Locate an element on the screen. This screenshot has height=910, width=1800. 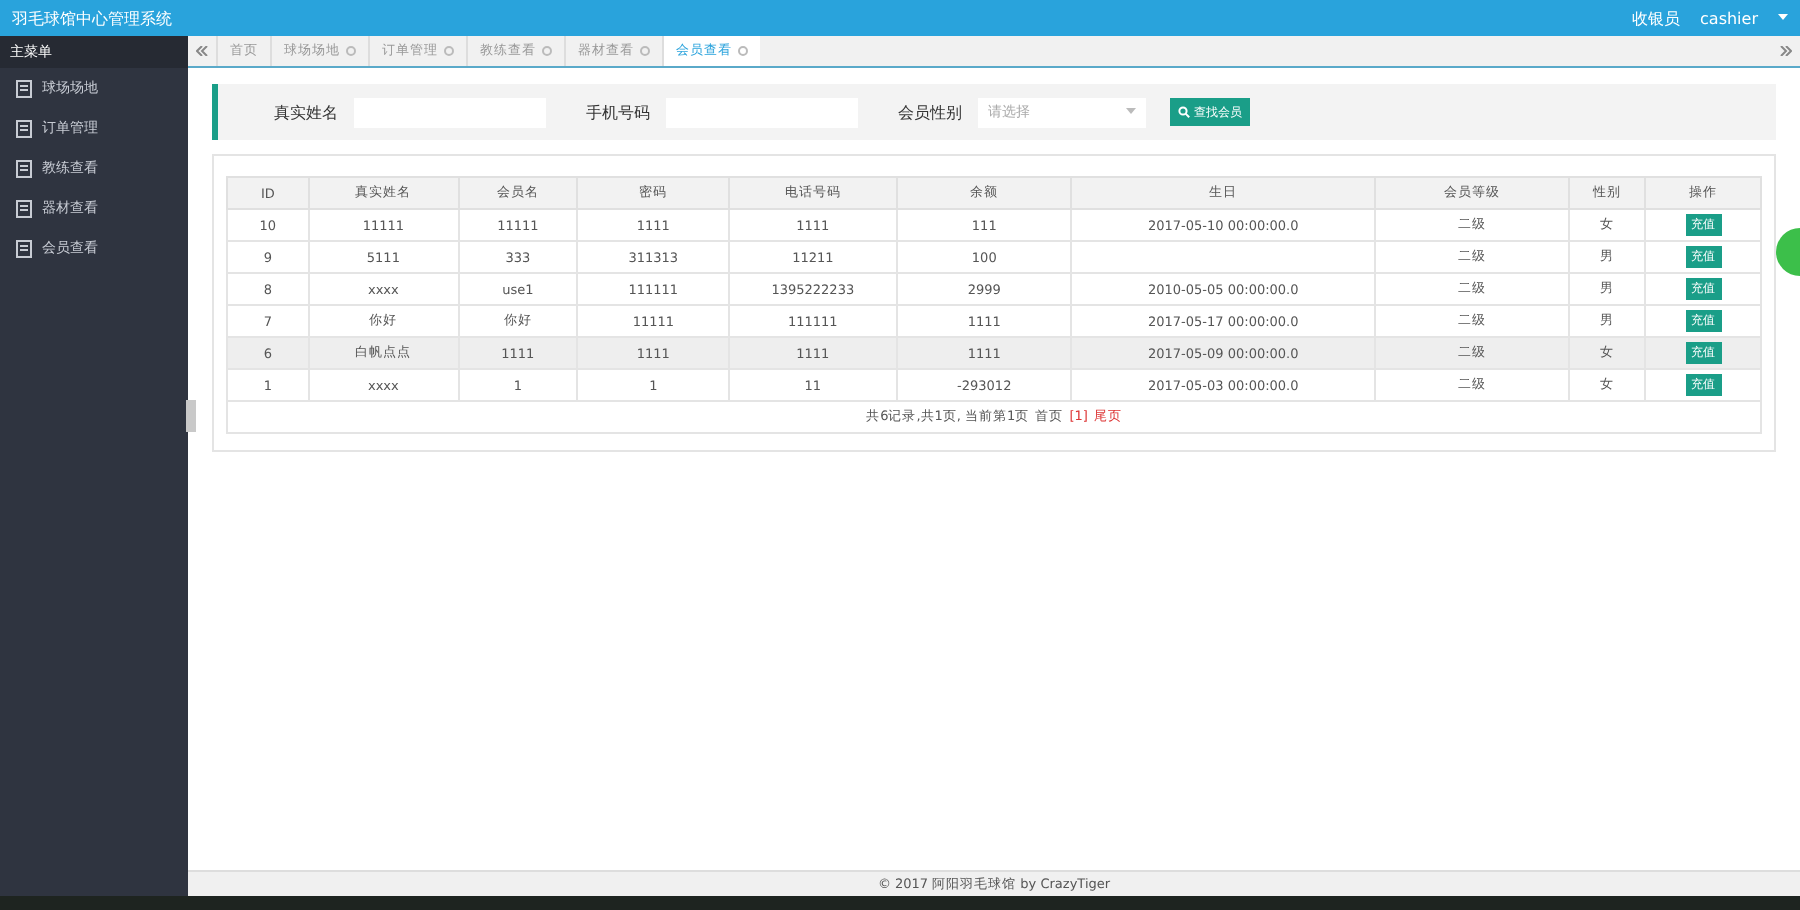
user-menu: cashier is located at coordinates (1729, 18).